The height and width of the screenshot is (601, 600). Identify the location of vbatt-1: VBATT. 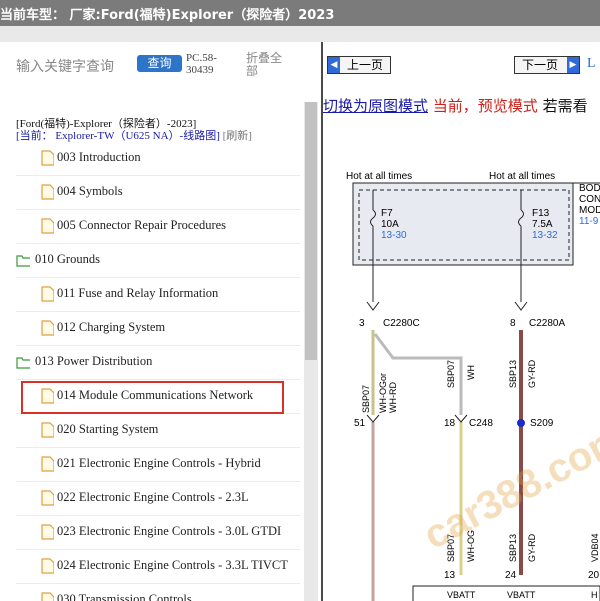
(461, 595).